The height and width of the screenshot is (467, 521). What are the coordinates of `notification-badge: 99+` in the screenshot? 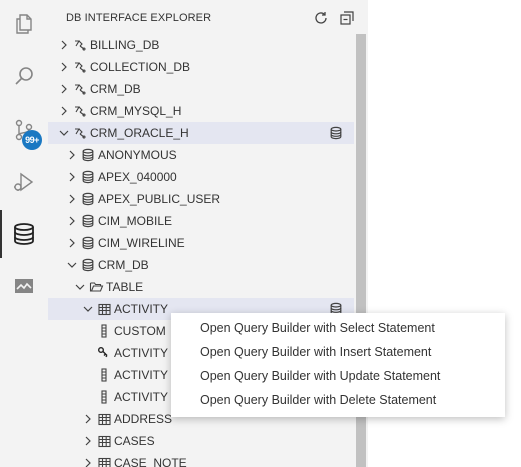 It's located at (32, 140).